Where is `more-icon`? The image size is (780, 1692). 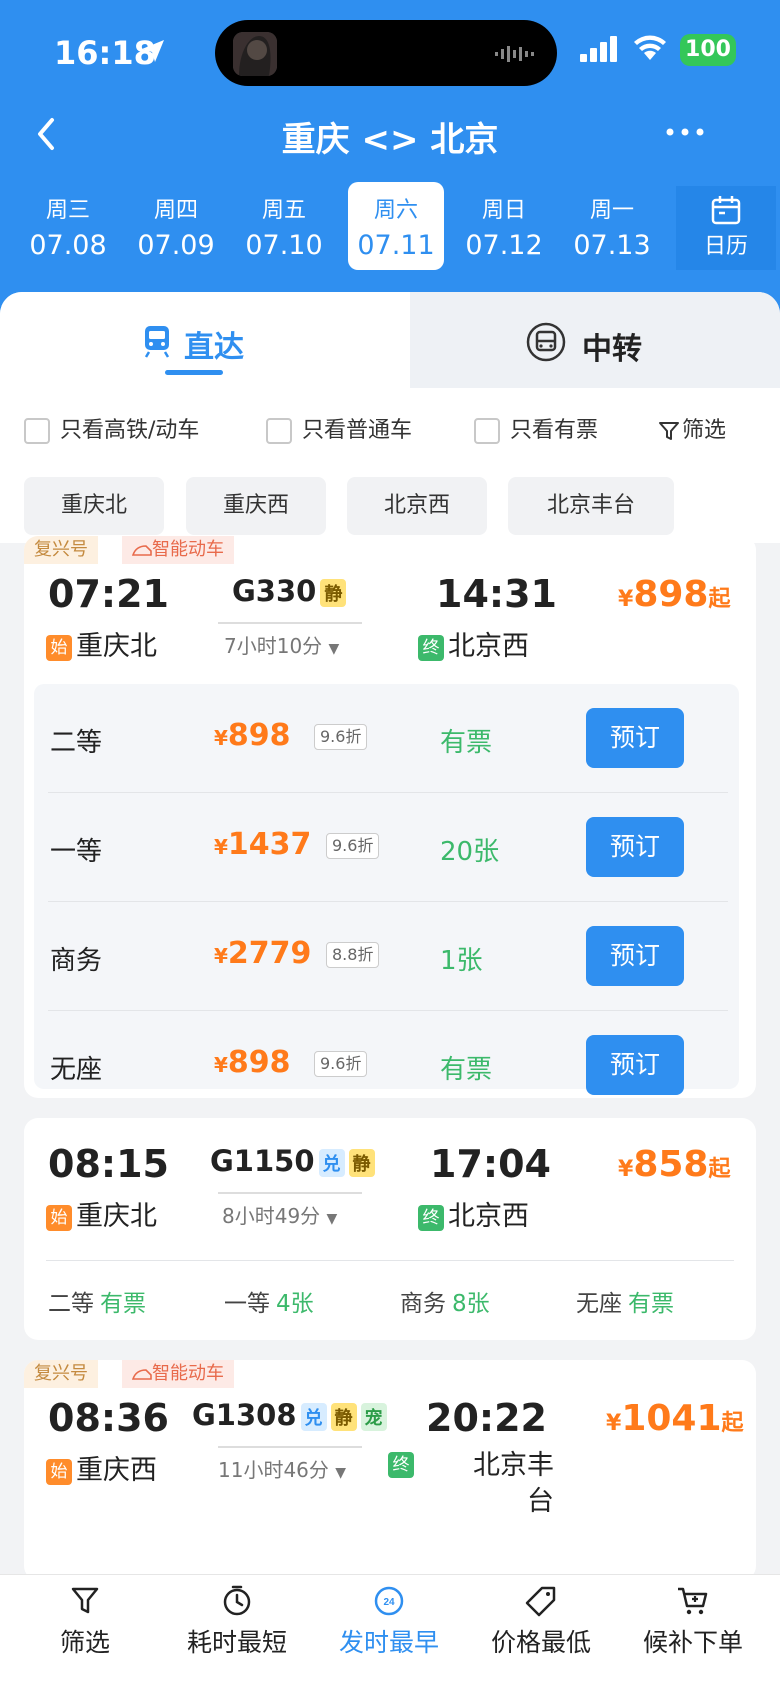
more-icon is located at coordinates (685, 132).